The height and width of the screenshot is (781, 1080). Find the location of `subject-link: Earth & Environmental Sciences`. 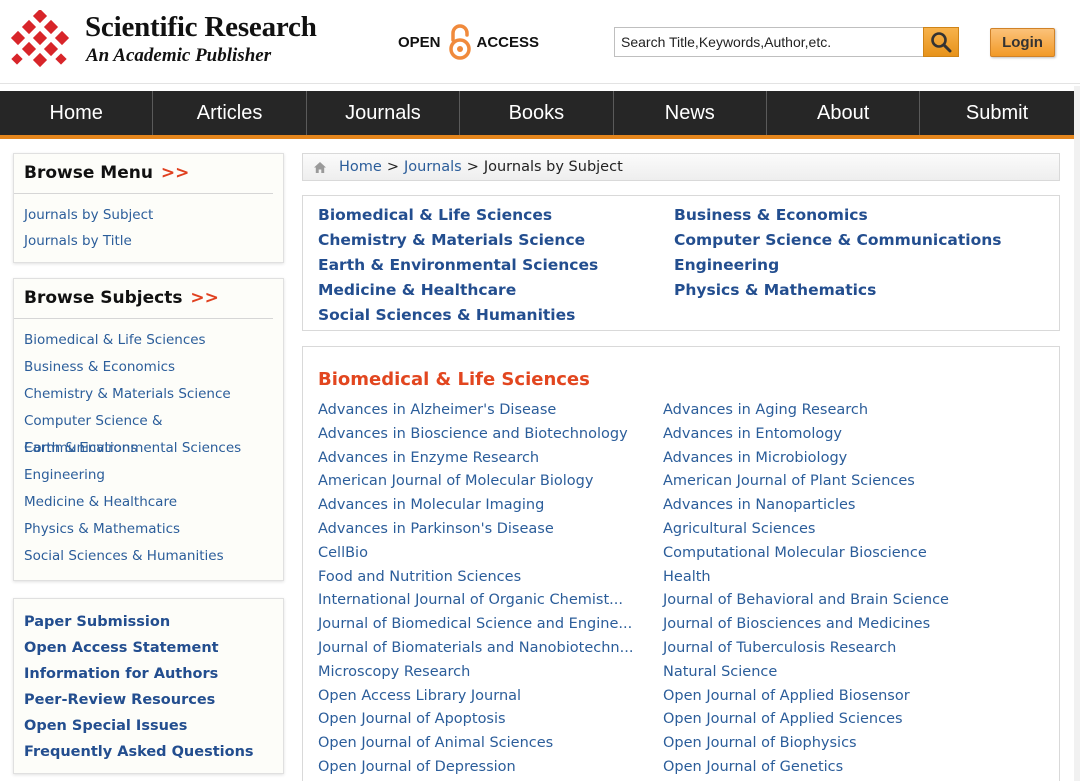

subject-link: Earth & Environmental Sciences is located at coordinates (148, 448).